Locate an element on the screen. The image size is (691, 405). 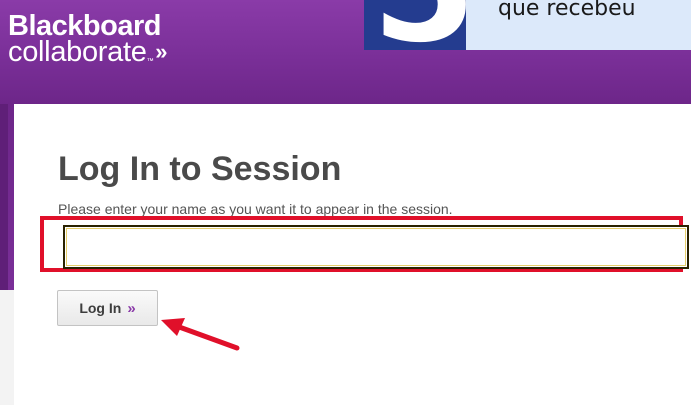
left-purple-strip is located at coordinates (7, 197).